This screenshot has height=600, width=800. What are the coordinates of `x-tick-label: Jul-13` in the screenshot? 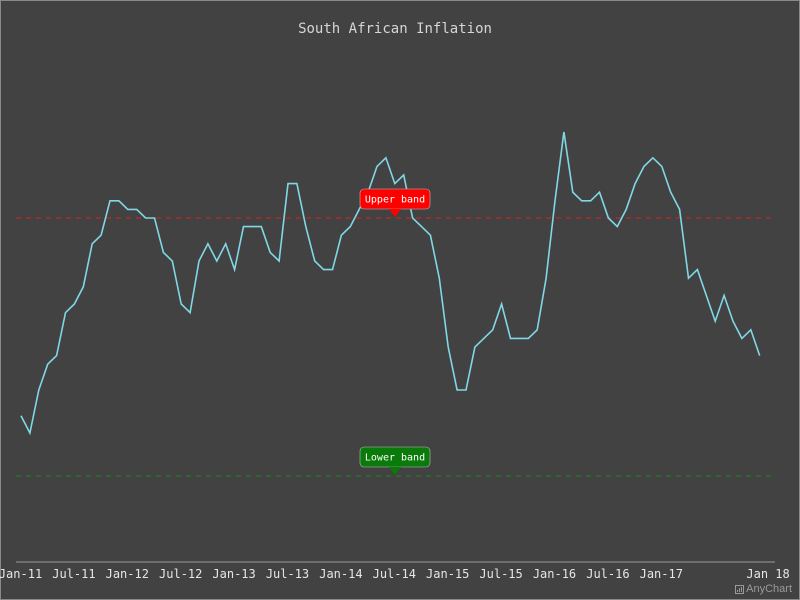 It's located at (287, 574).